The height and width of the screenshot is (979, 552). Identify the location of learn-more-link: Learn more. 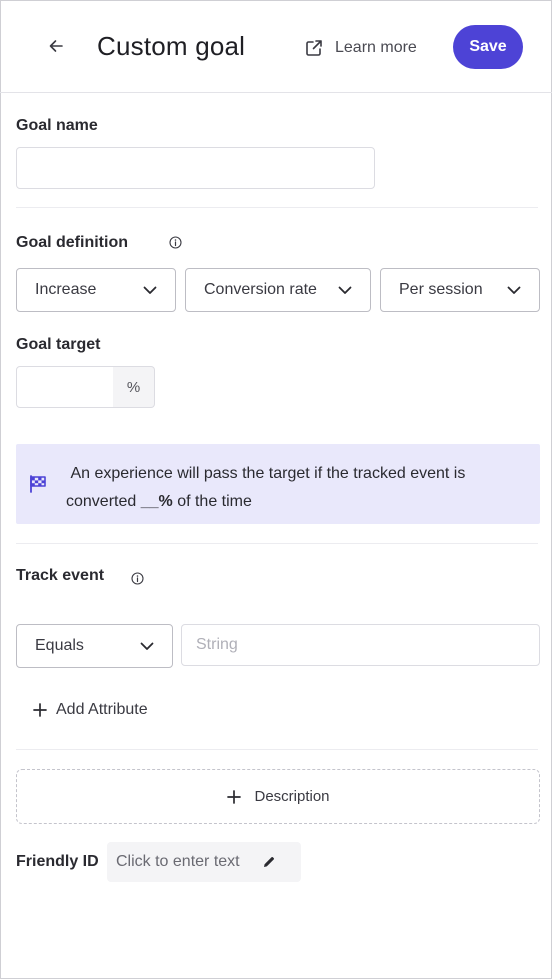
(361, 48).